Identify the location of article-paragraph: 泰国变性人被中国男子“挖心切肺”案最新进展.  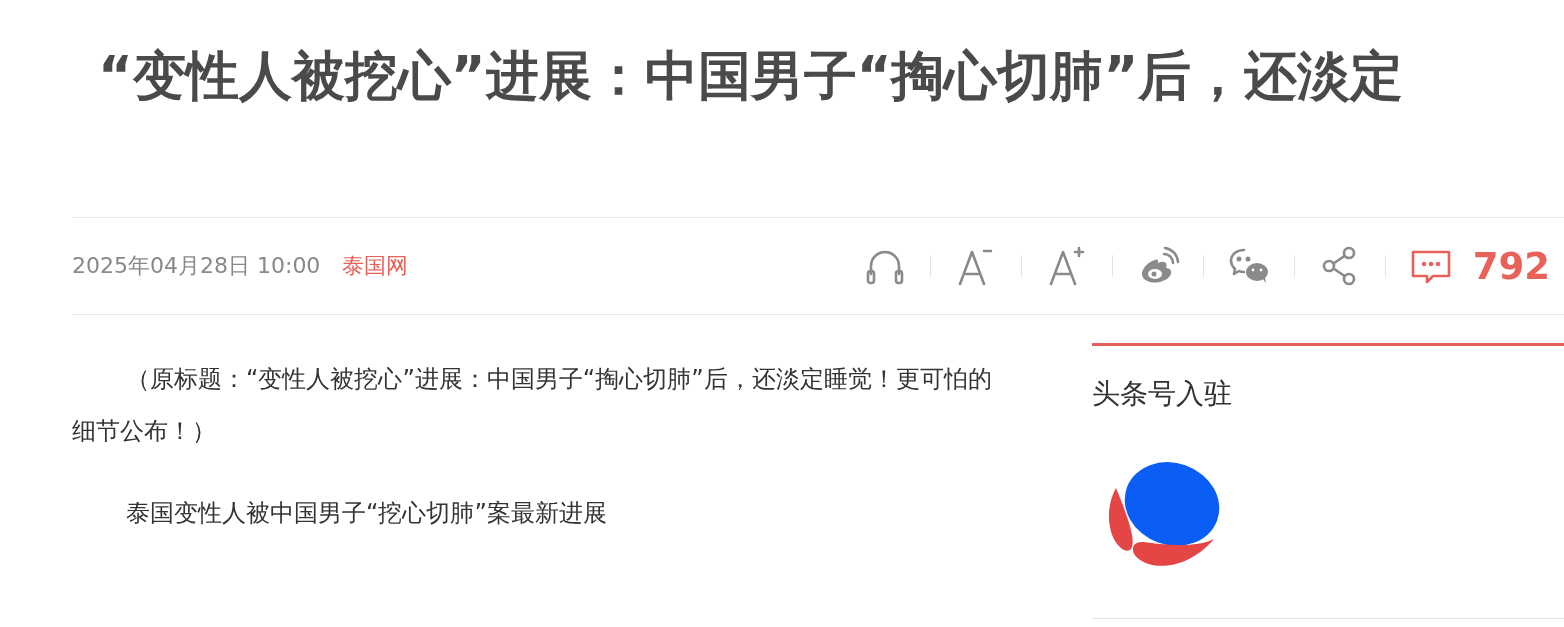
(366, 513).